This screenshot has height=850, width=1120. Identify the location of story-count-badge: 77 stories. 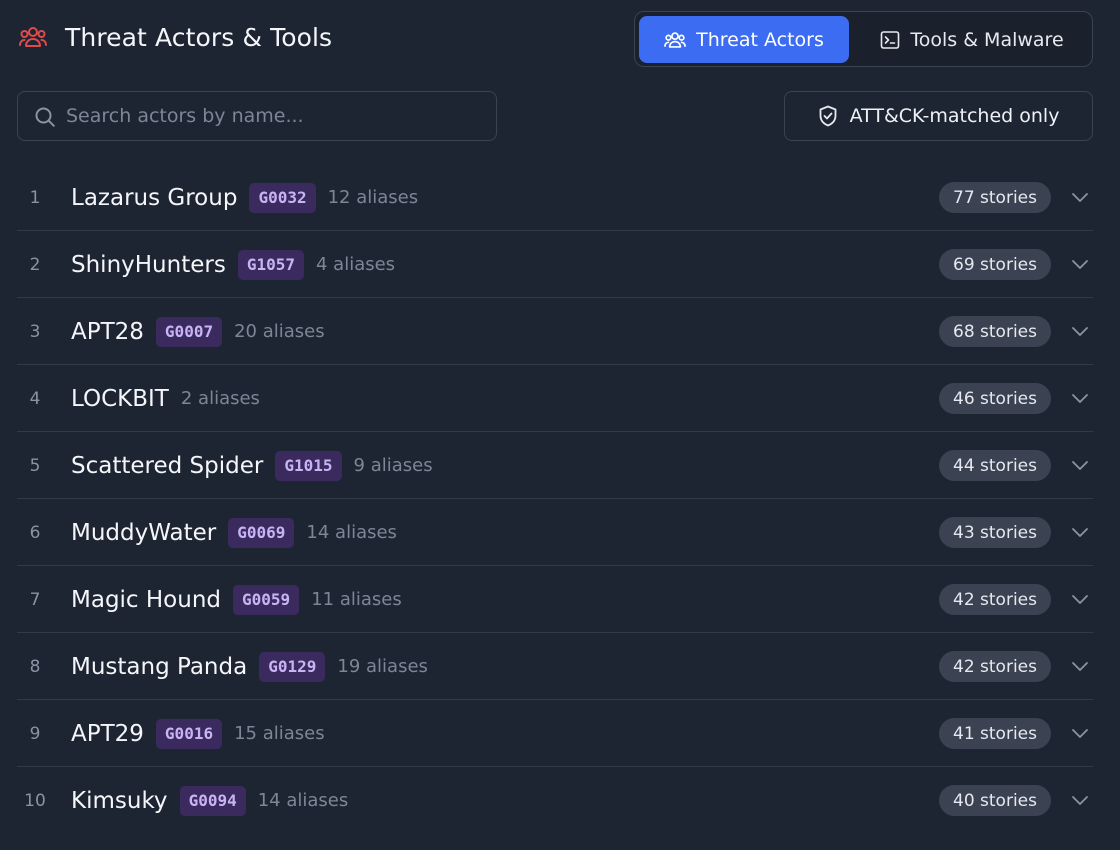
(995, 197).